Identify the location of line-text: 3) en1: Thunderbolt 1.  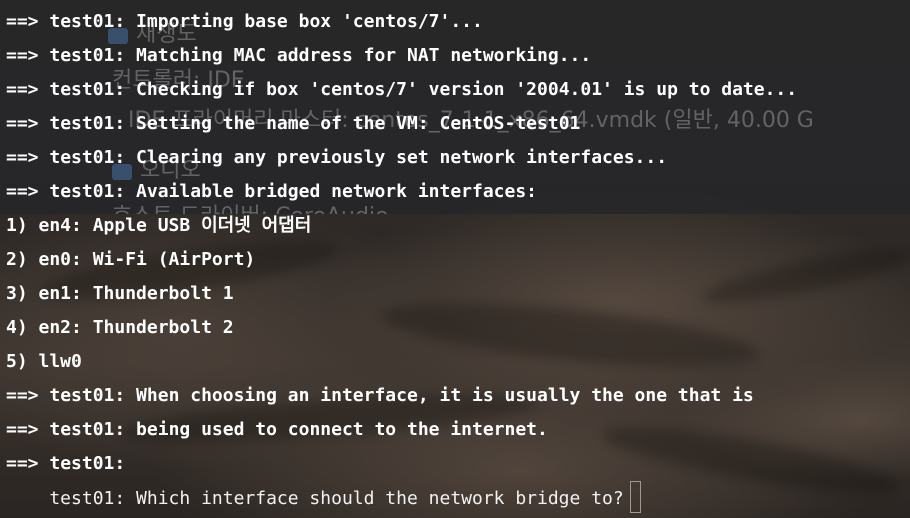
(120, 293).